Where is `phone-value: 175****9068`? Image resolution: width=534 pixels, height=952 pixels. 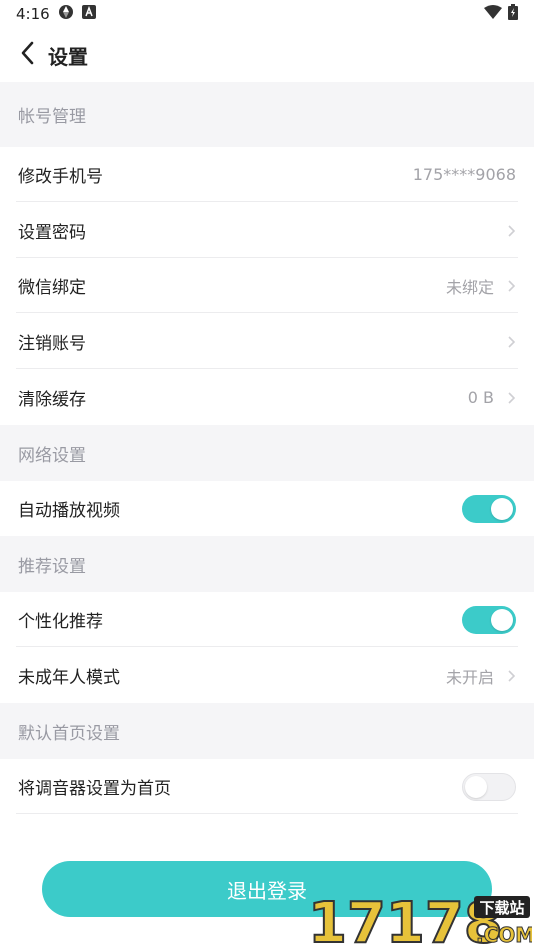
phone-value: 175****9068 is located at coordinates (464, 174).